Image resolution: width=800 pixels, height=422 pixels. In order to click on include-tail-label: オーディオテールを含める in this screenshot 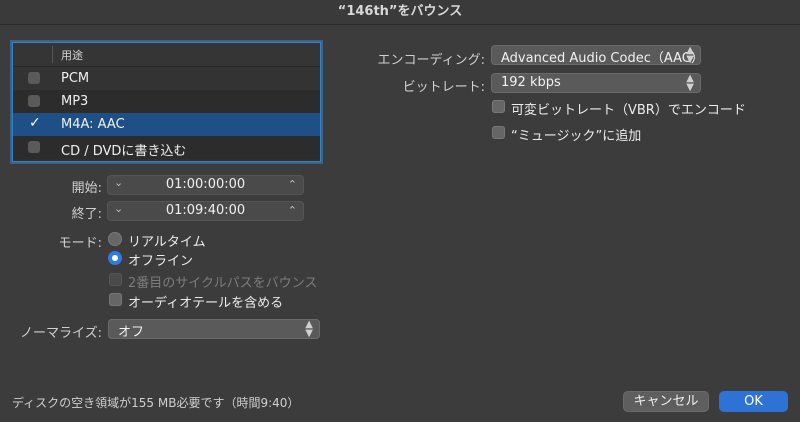, I will do `click(205, 301)`.